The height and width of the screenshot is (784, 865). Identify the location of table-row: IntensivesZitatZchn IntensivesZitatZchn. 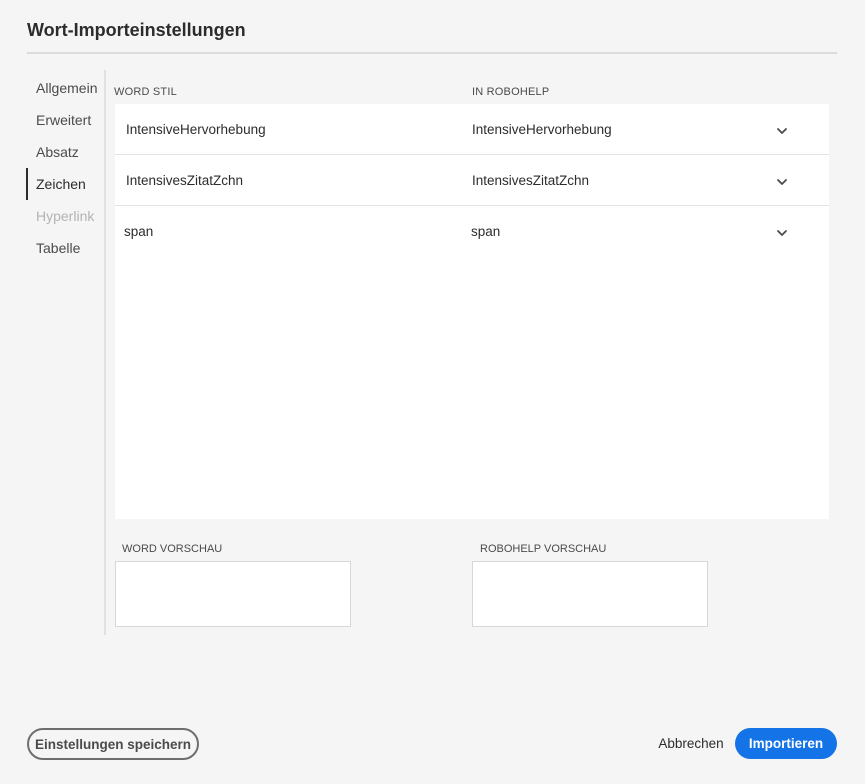
(472, 180).